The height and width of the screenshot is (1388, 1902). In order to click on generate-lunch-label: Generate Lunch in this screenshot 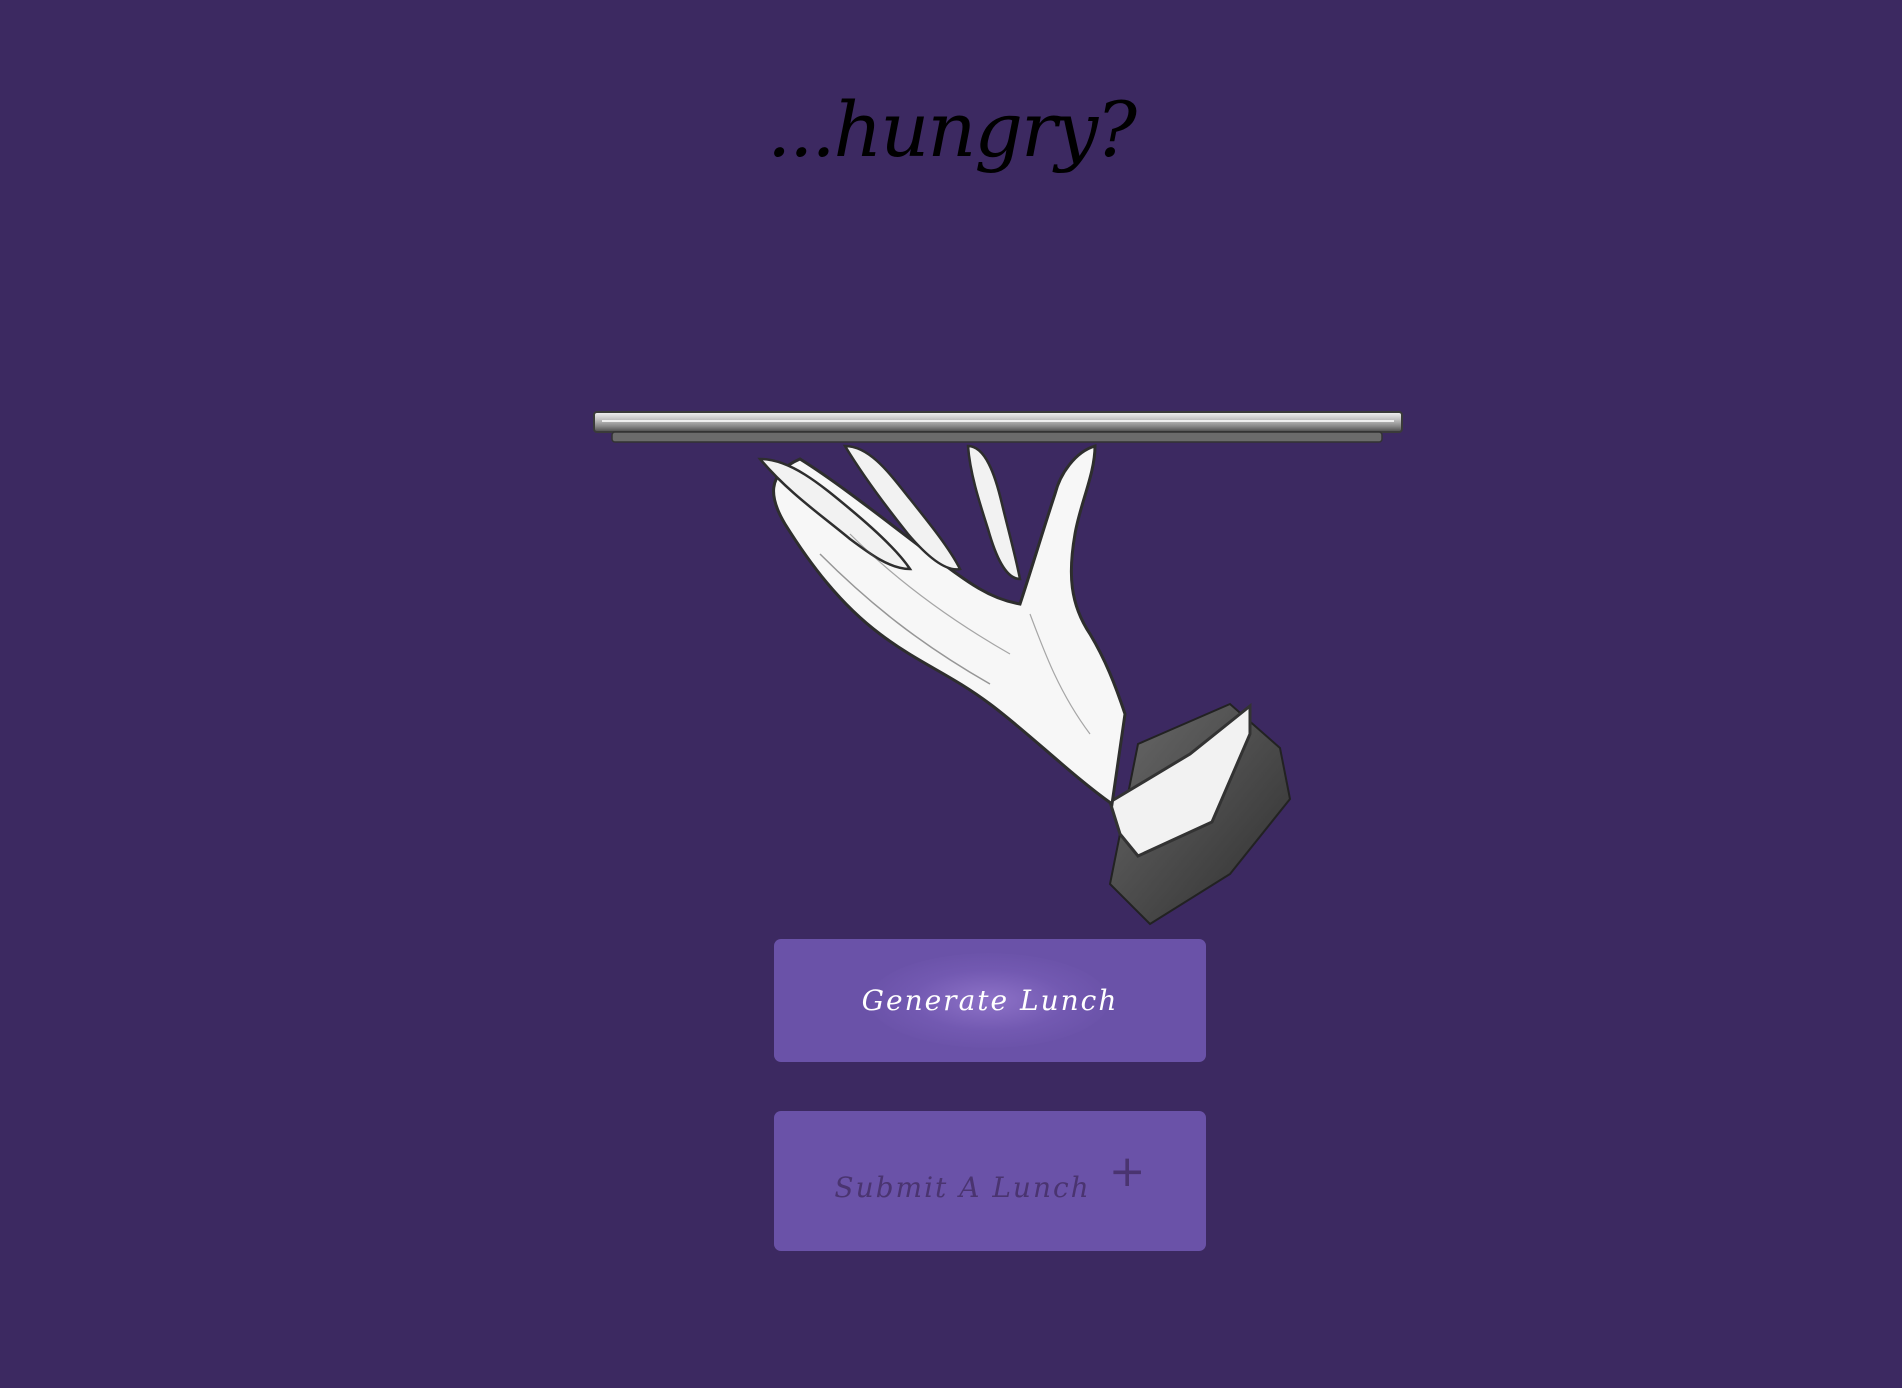, I will do `click(990, 1000)`.